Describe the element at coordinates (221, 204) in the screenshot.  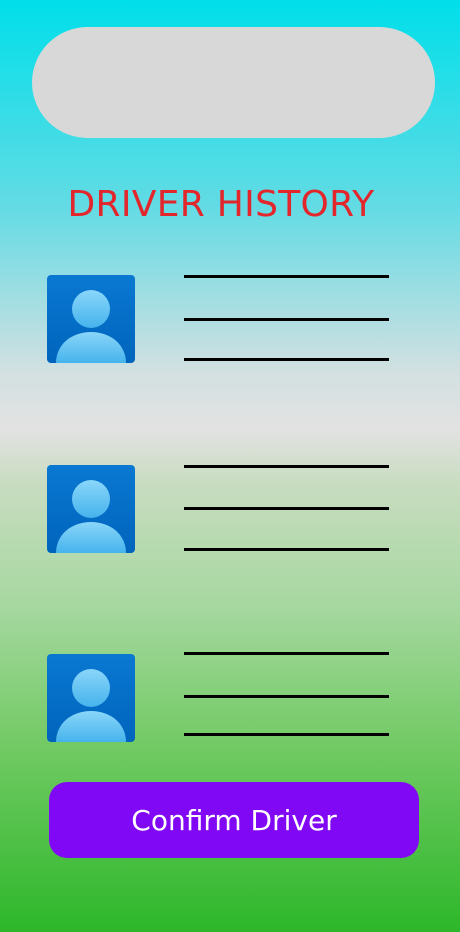
I see `page-title: DRIVER HISTORY` at that location.